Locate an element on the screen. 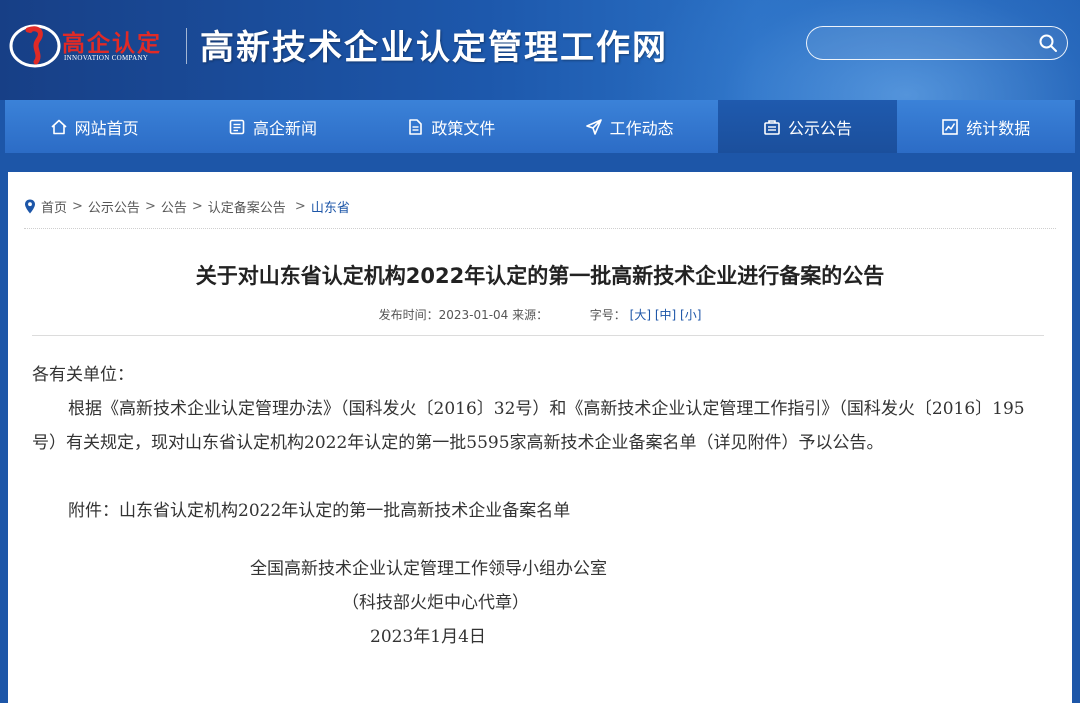 The width and height of the screenshot is (1080, 703). nav-item-label: 高企新闻 is located at coordinates (284, 128).